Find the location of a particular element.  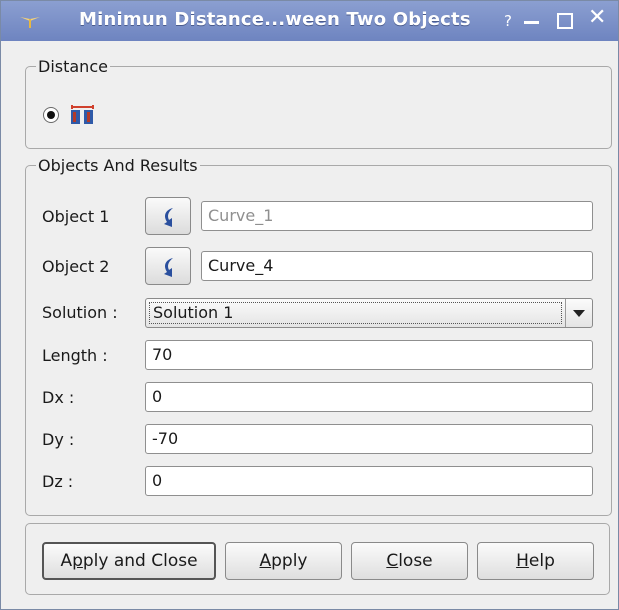

object2-label: Object 2 is located at coordinates (76, 266).